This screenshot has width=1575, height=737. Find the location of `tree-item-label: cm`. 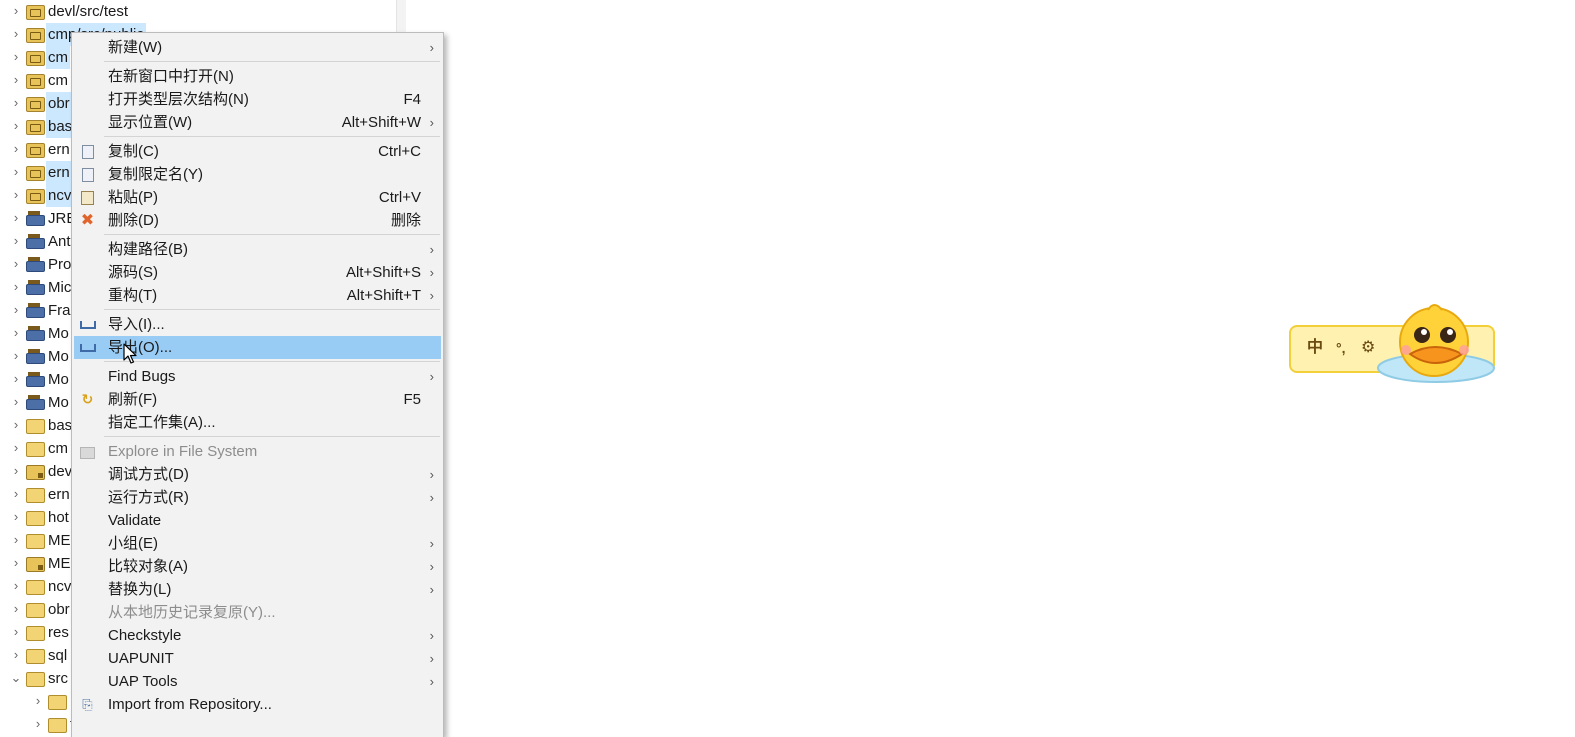

tree-item-label: cm is located at coordinates (58, 57).